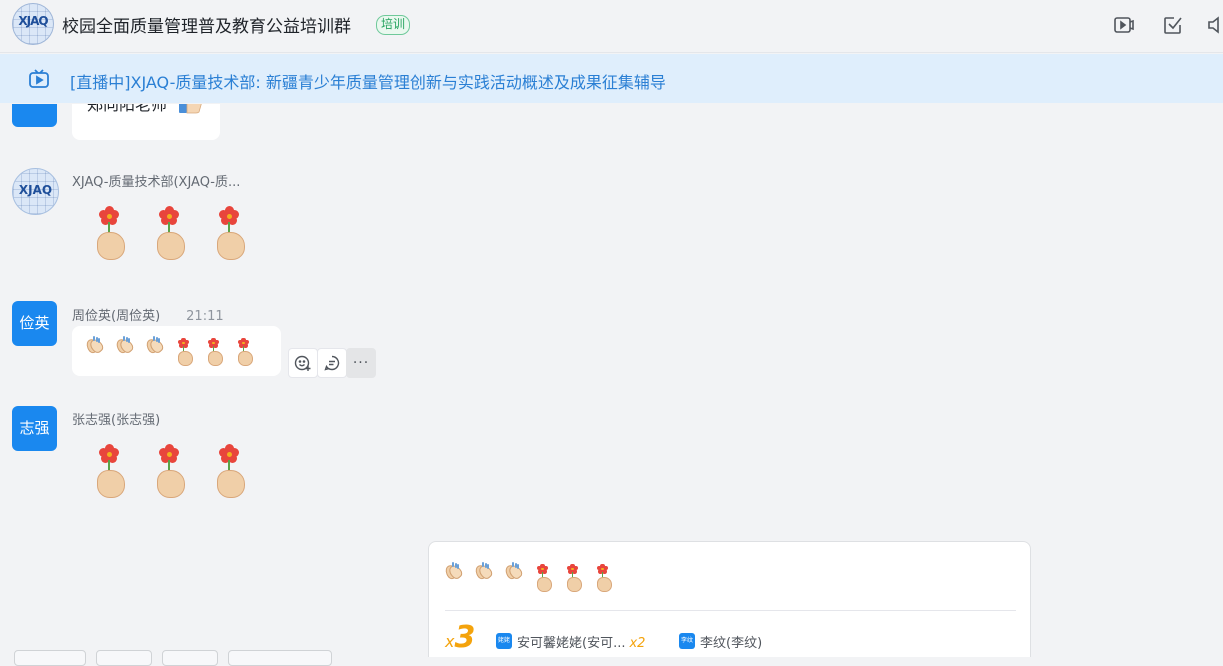 The height and width of the screenshot is (666, 1223). What do you see at coordinates (1173, 25) in the screenshot?
I see `checkbox-icon` at bounding box center [1173, 25].